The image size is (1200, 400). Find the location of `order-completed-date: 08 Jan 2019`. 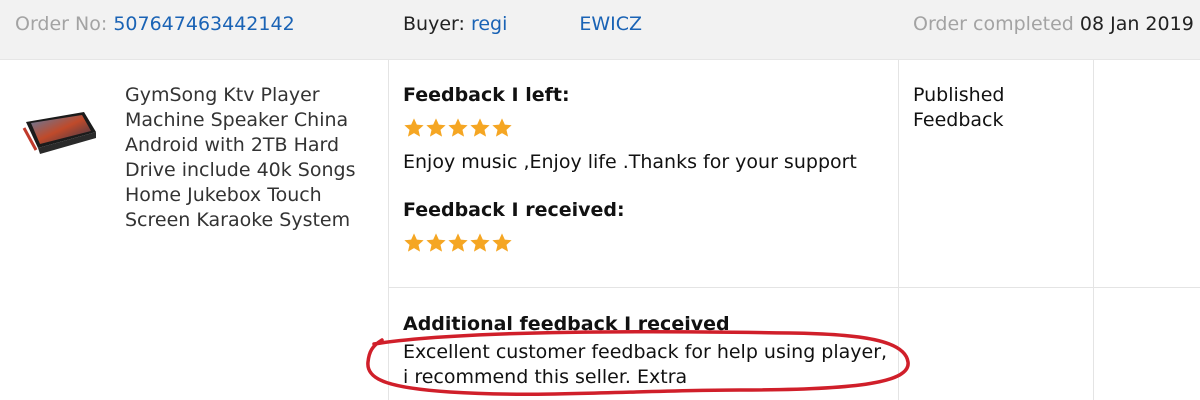

order-completed-date: 08 Jan 2019 is located at coordinates (1136, 24).